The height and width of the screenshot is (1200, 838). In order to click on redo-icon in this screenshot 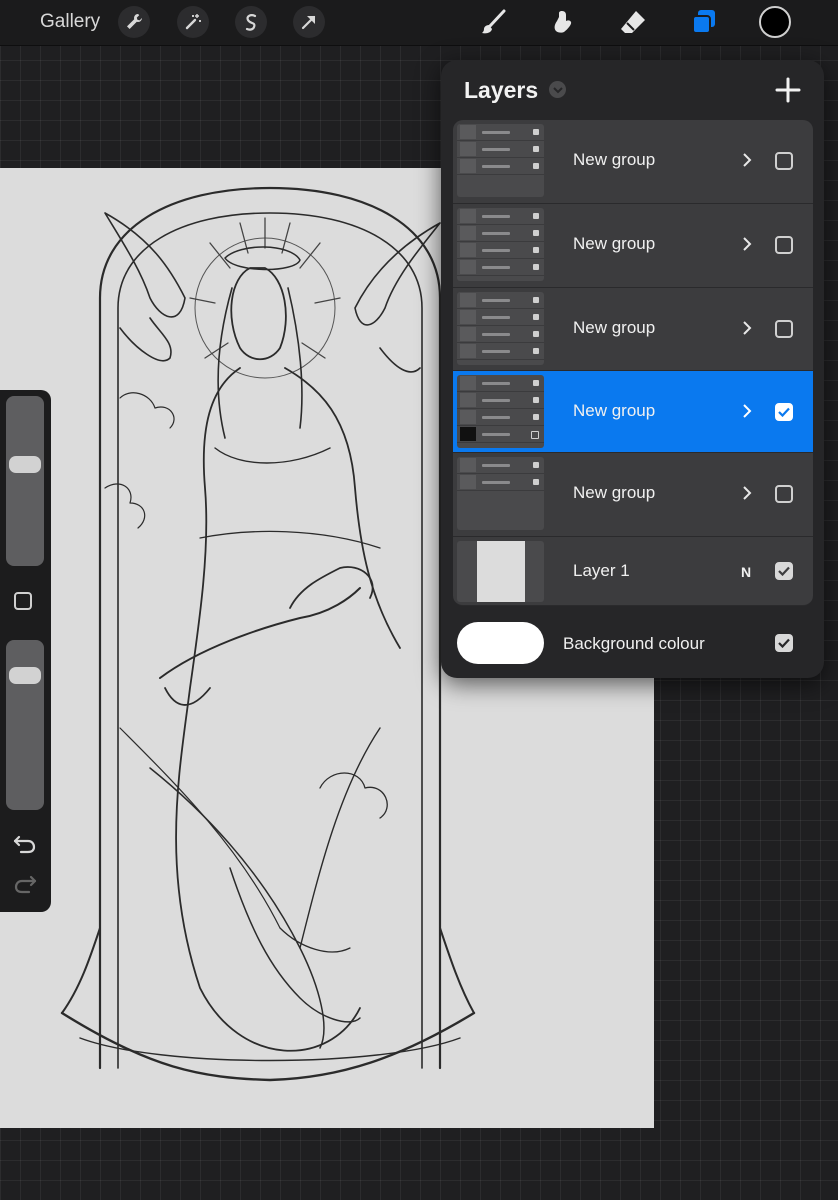, I will do `click(25, 884)`.